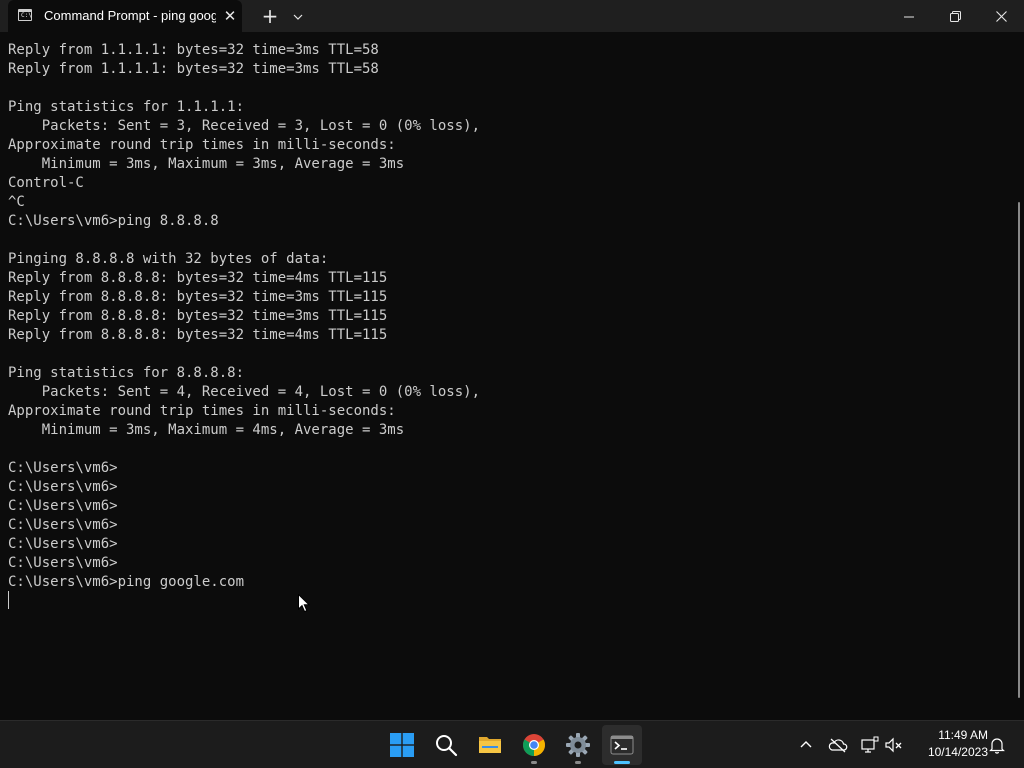 The image size is (1024, 768). I want to click on onedrive-button, so click(838, 745).